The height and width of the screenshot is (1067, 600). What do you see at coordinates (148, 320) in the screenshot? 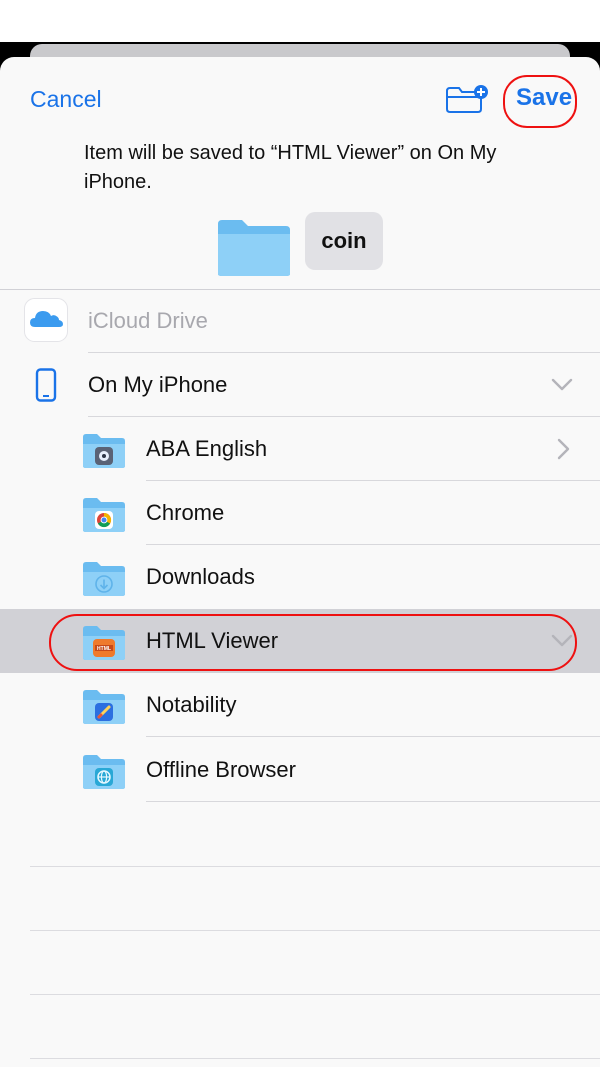
I see `location-label: iCloud Drive` at bounding box center [148, 320].